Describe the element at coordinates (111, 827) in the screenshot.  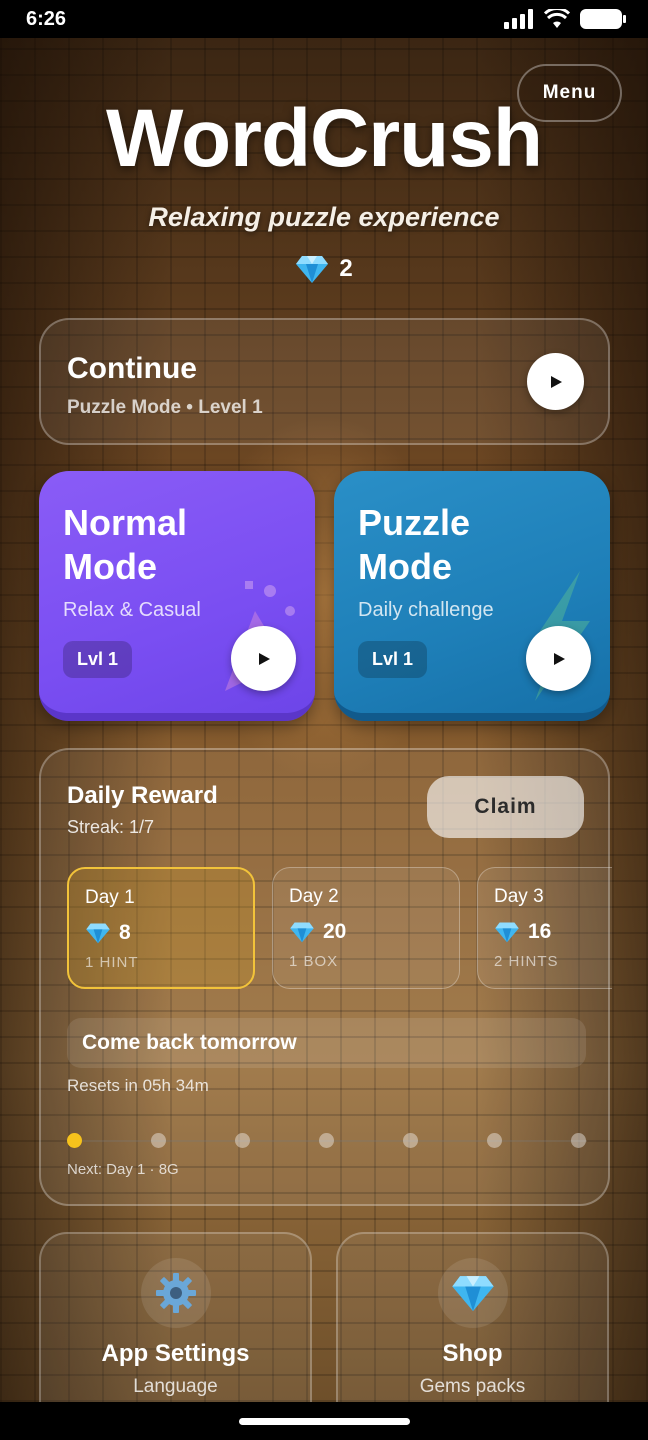
I see `daily-reward-streak: Streak: 1/7` at that location.